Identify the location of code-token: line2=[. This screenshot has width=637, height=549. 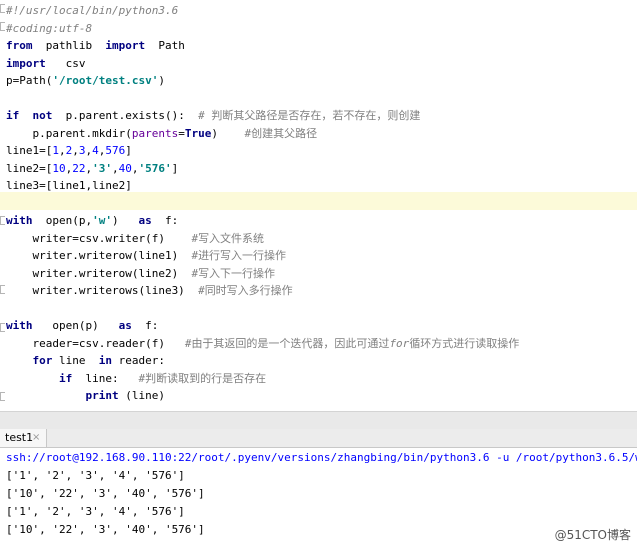
(29, 168).